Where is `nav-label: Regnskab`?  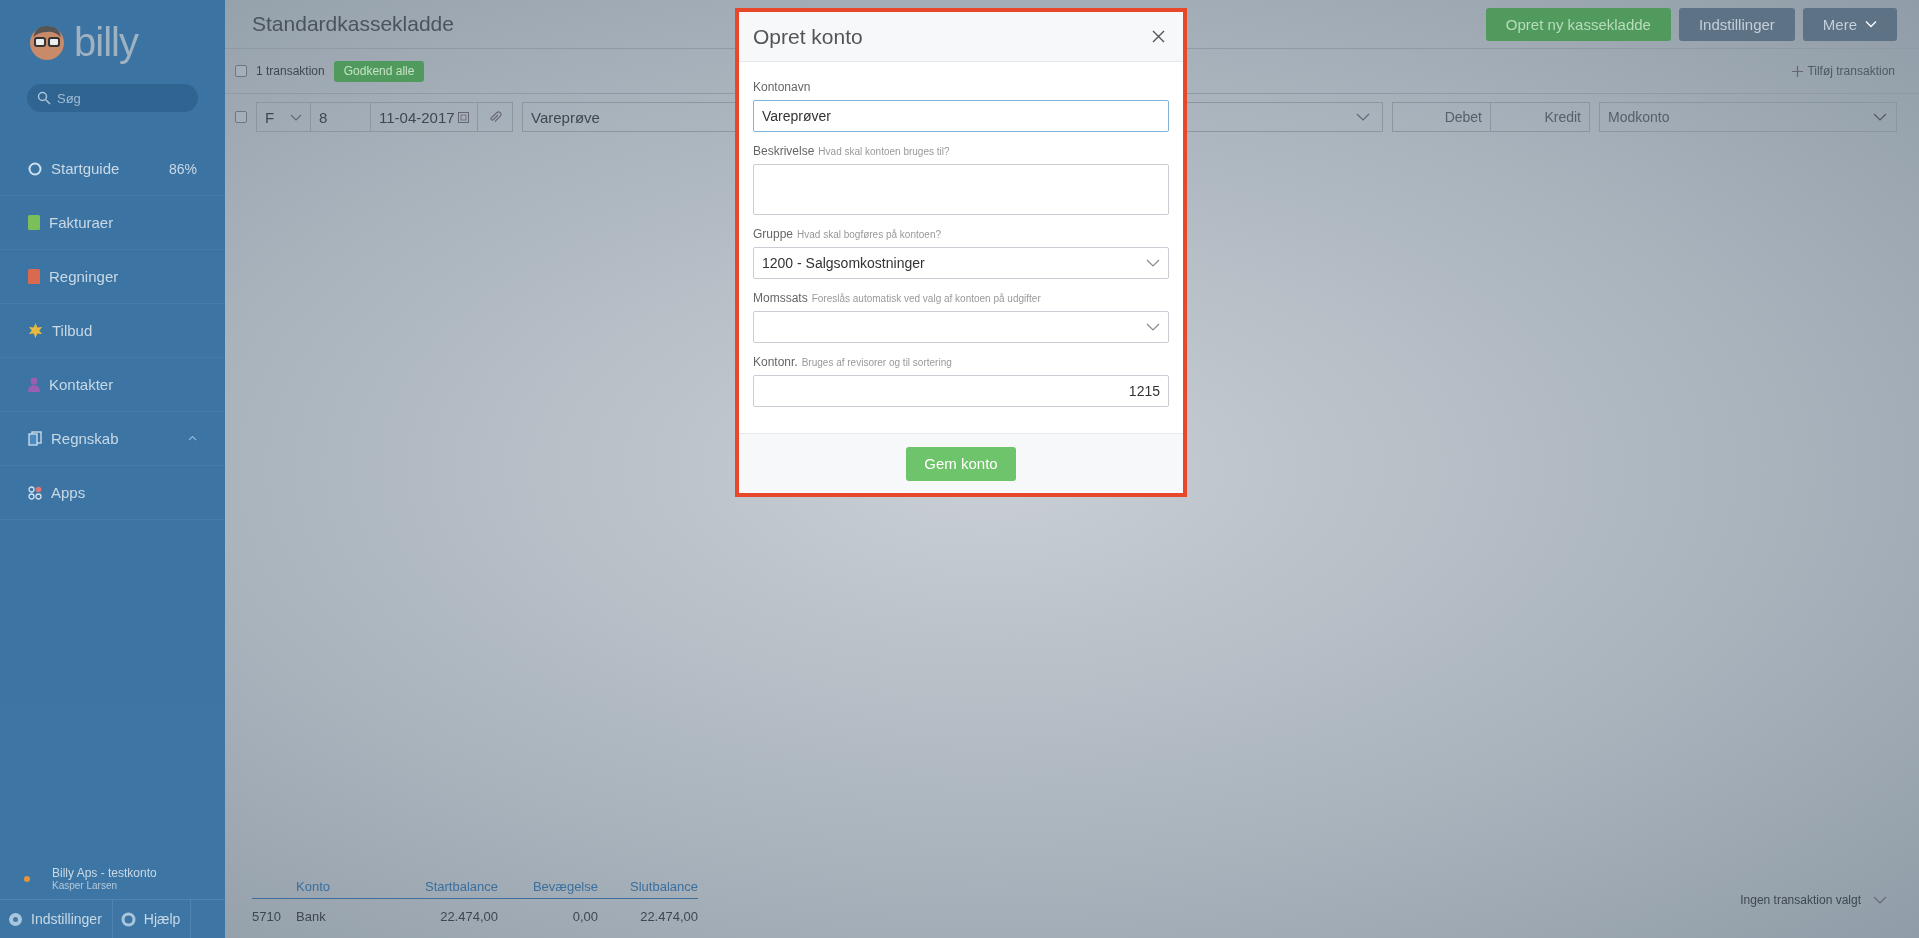 nav-label: Regnskab is located at coordinates (85, 438).